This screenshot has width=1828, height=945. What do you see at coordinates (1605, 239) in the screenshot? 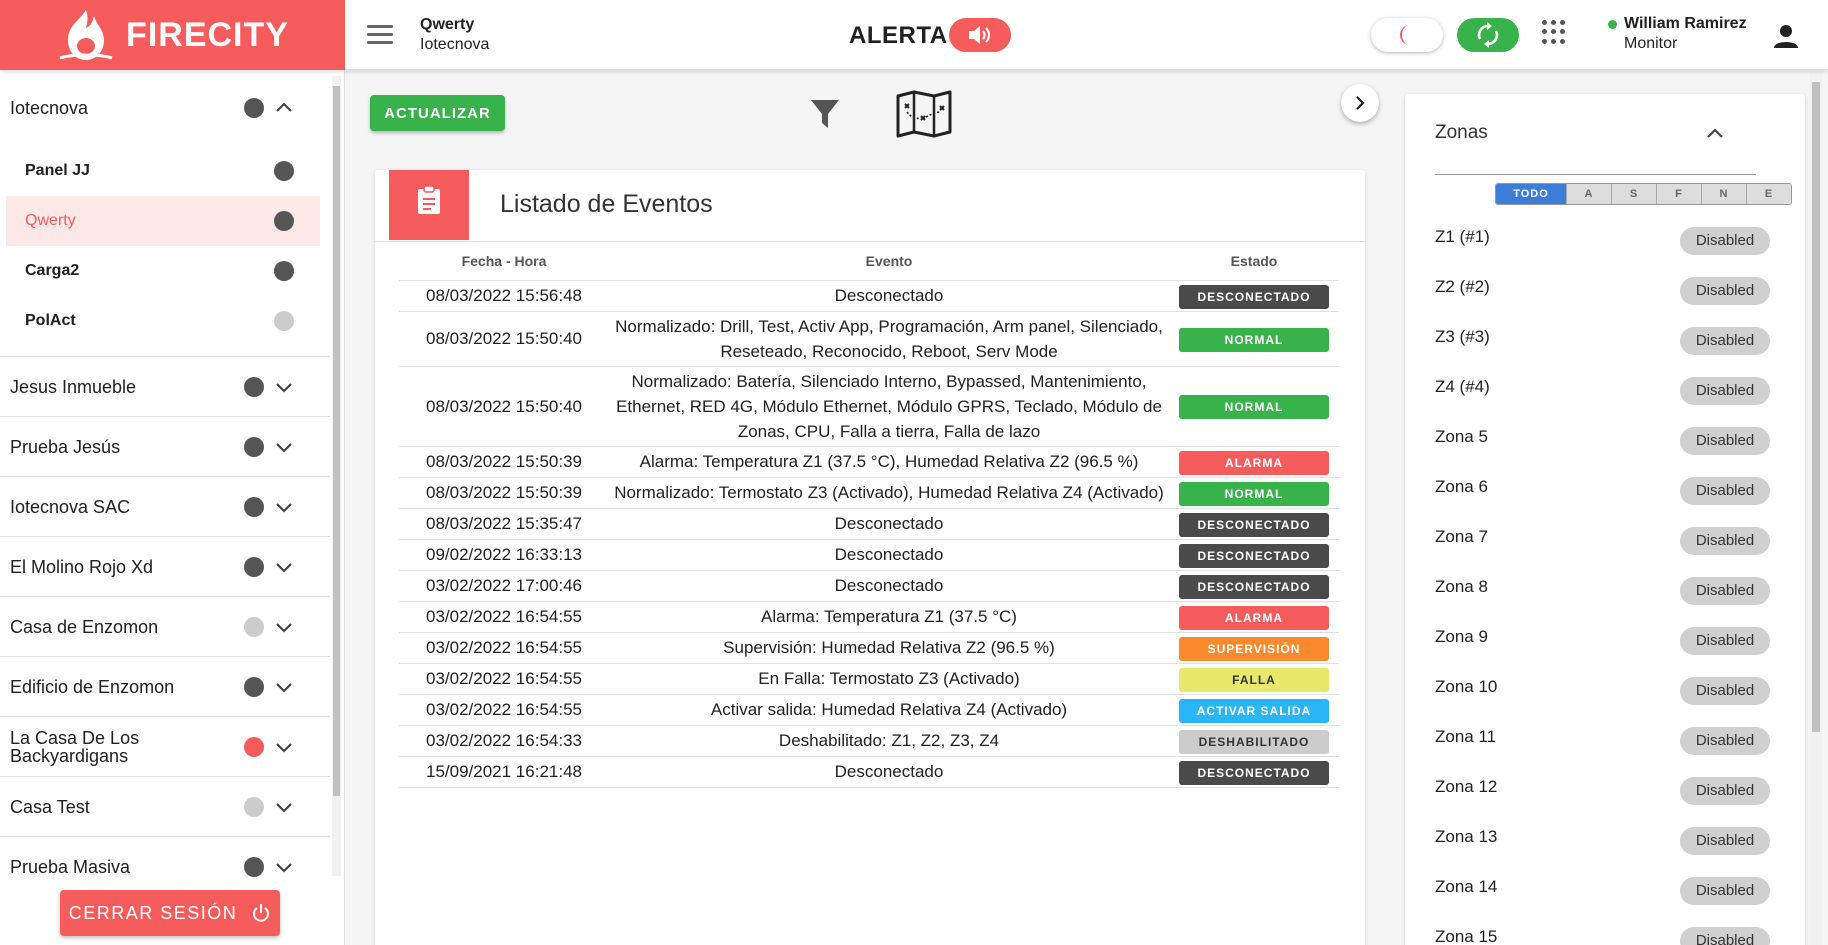
I see `zone-item: Z1 (#1) Disabled` at bounding box center [1605, 239].